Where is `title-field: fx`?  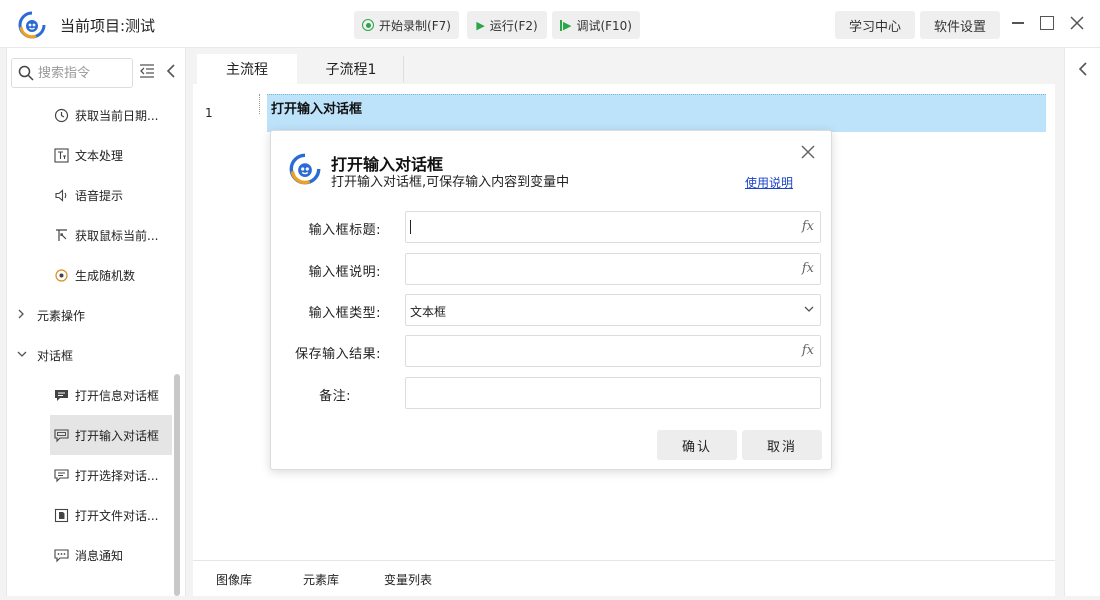 title-field: fx is located at coordinates (613, 227).